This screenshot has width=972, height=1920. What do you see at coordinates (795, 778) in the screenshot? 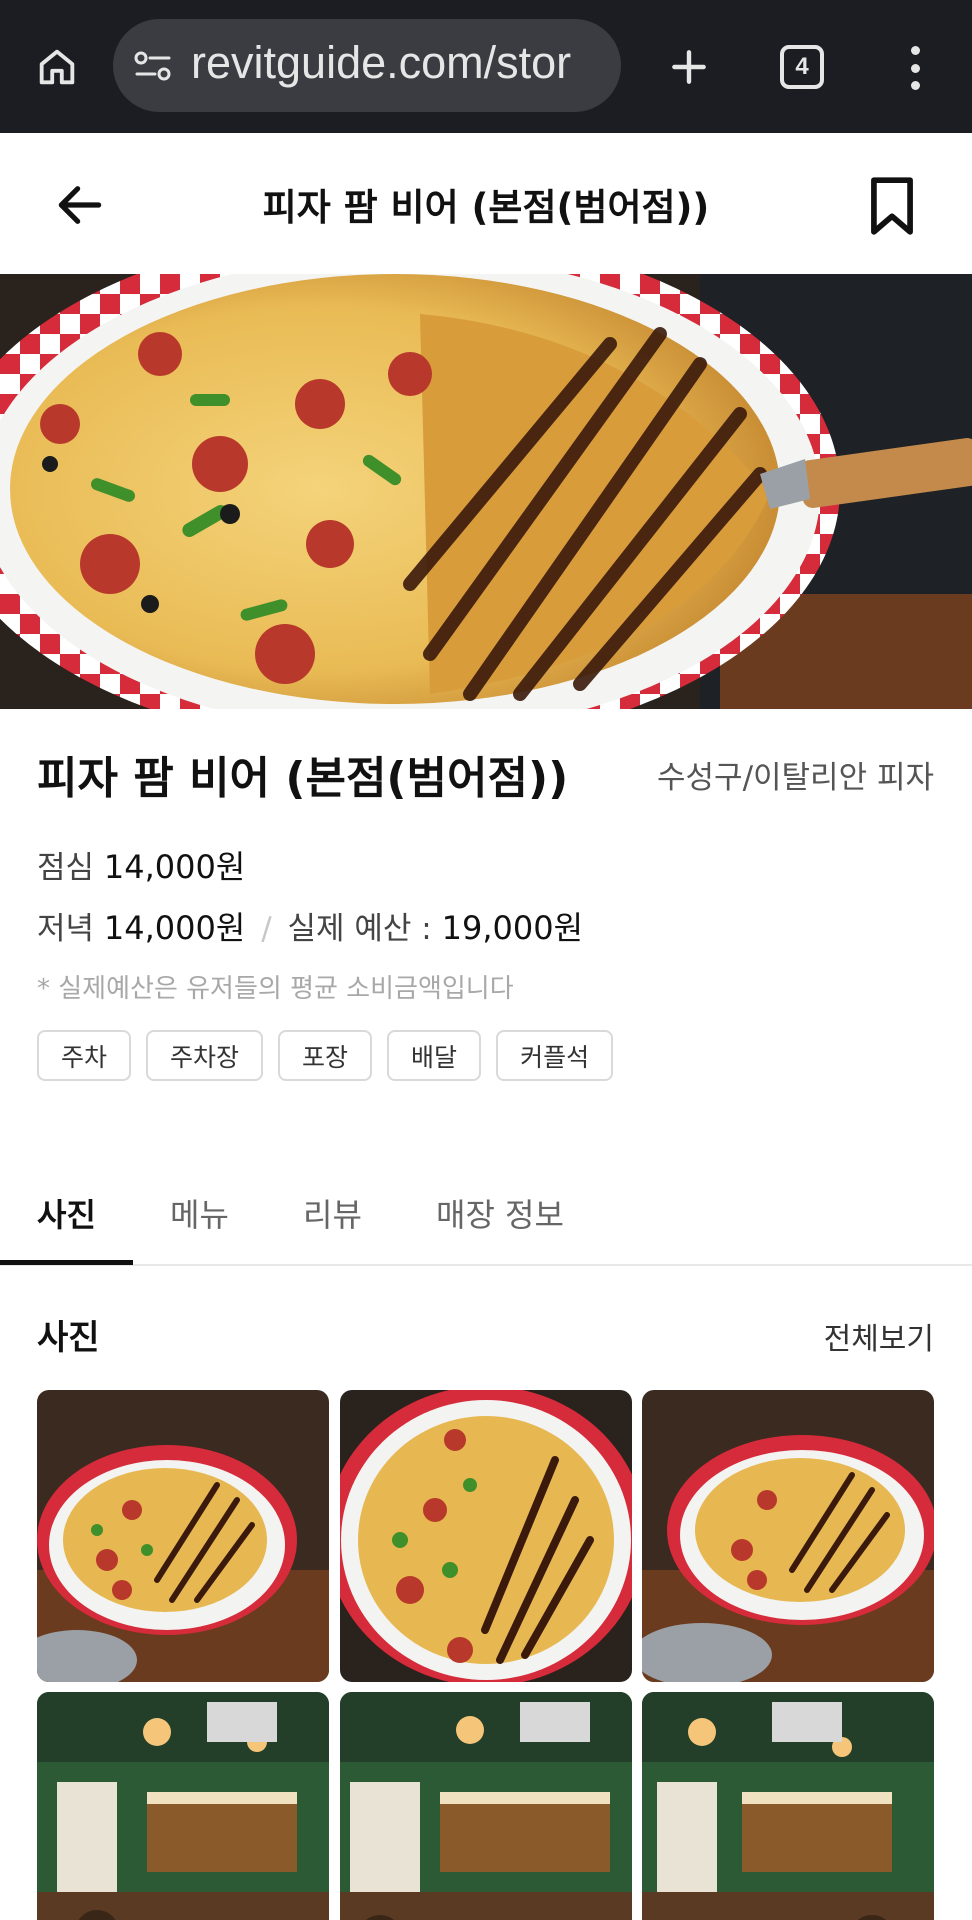
I see `store-category: 수성구/이탈리안 피자` at bounding box center [795, 778].